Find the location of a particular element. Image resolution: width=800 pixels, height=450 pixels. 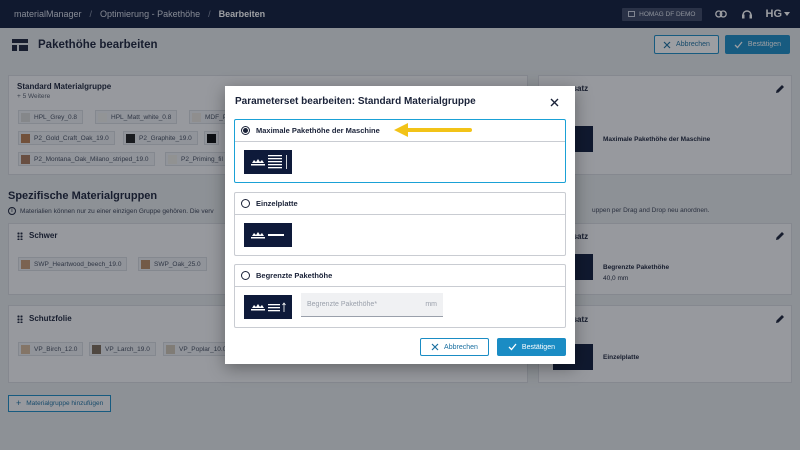

highlight-arrow-icon is located at coordinates (433, 130).